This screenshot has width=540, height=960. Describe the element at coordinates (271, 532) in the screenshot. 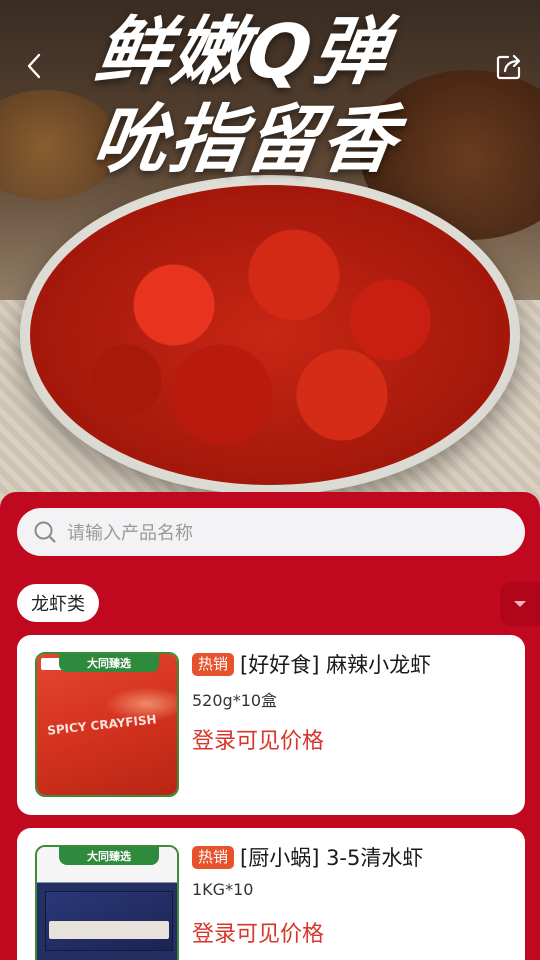

I see `search-input: 请输入产品名称` at that location.